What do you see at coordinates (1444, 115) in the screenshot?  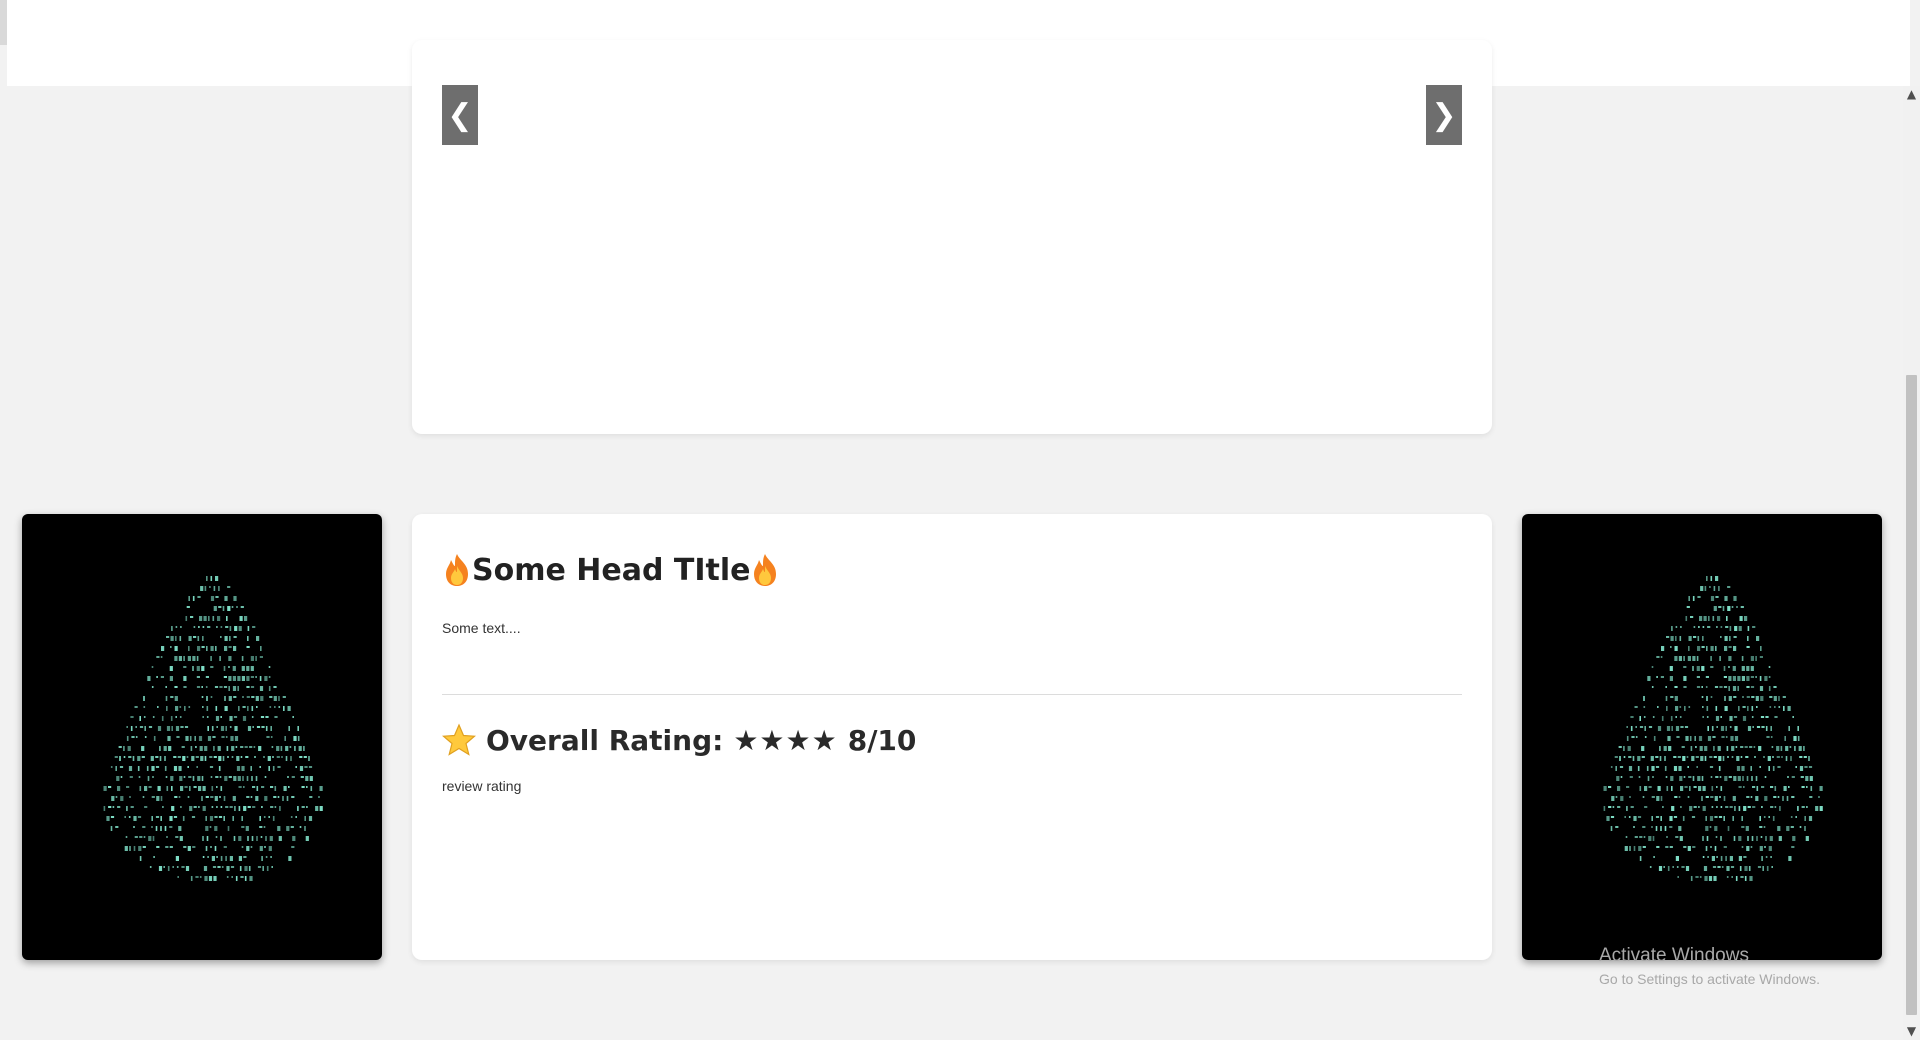 I see `carousel-next-button: ❯` at bounding box center [1444, 115].